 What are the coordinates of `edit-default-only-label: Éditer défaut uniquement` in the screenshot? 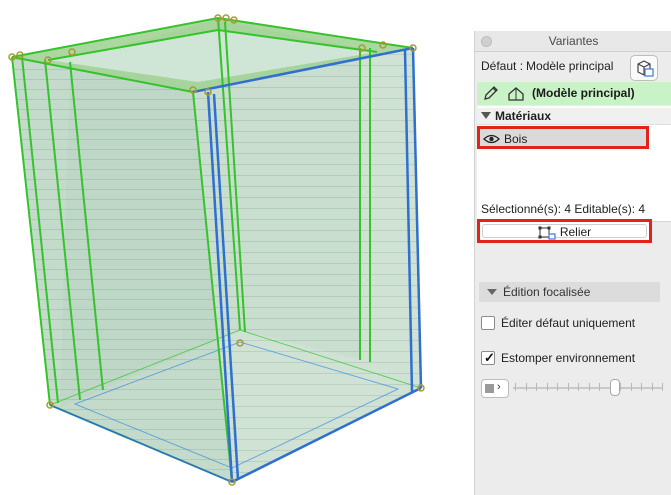 It's located at (568, 323).